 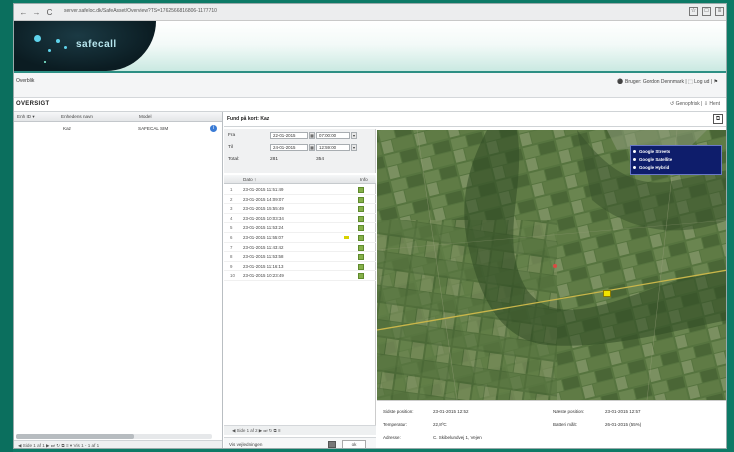 I want to click on list-pager: ◀ Side 1 af 2 ▶ ⏭ ↻ ⧉ ≡, so click(x=300, y=430).